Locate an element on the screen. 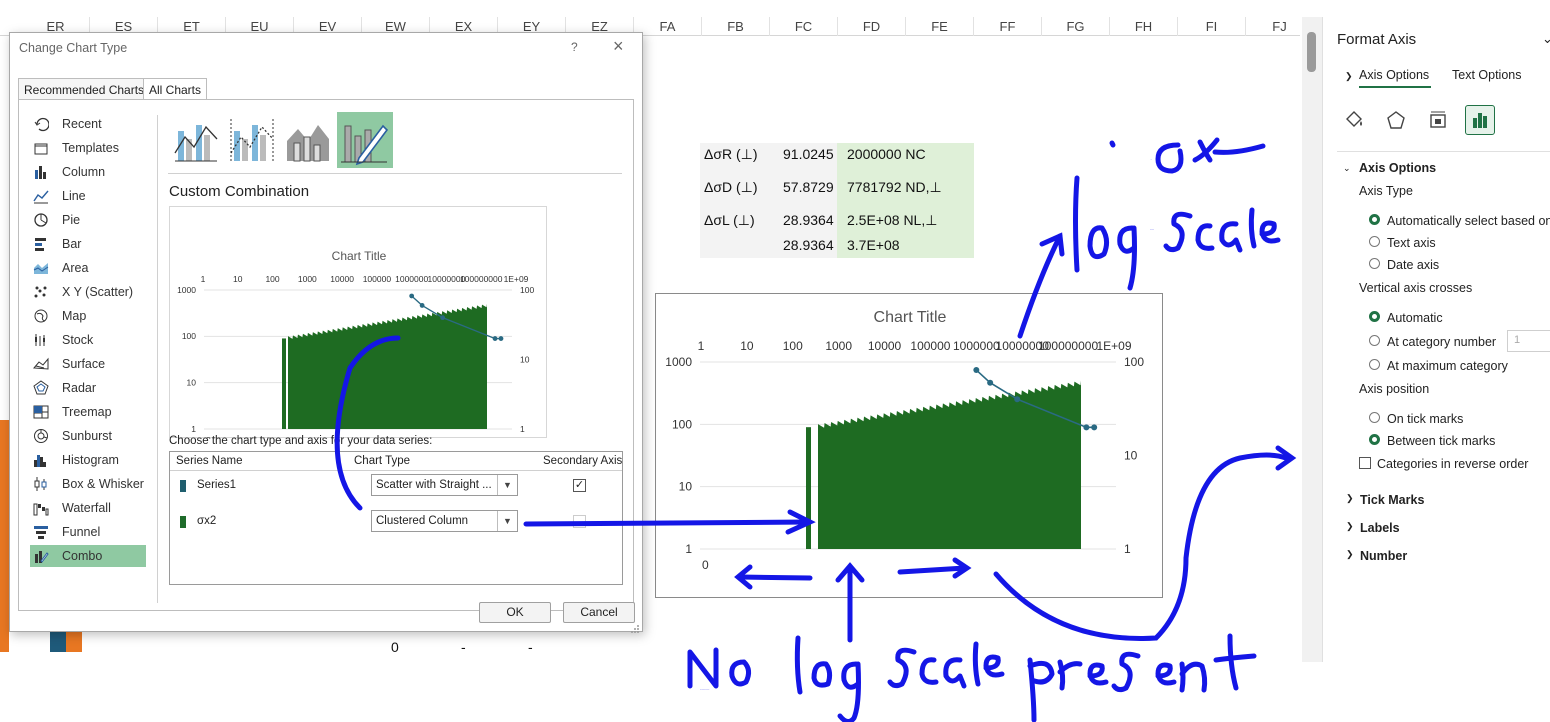  left-axis-tick-label: 1 is located at coordinates (688, 549).